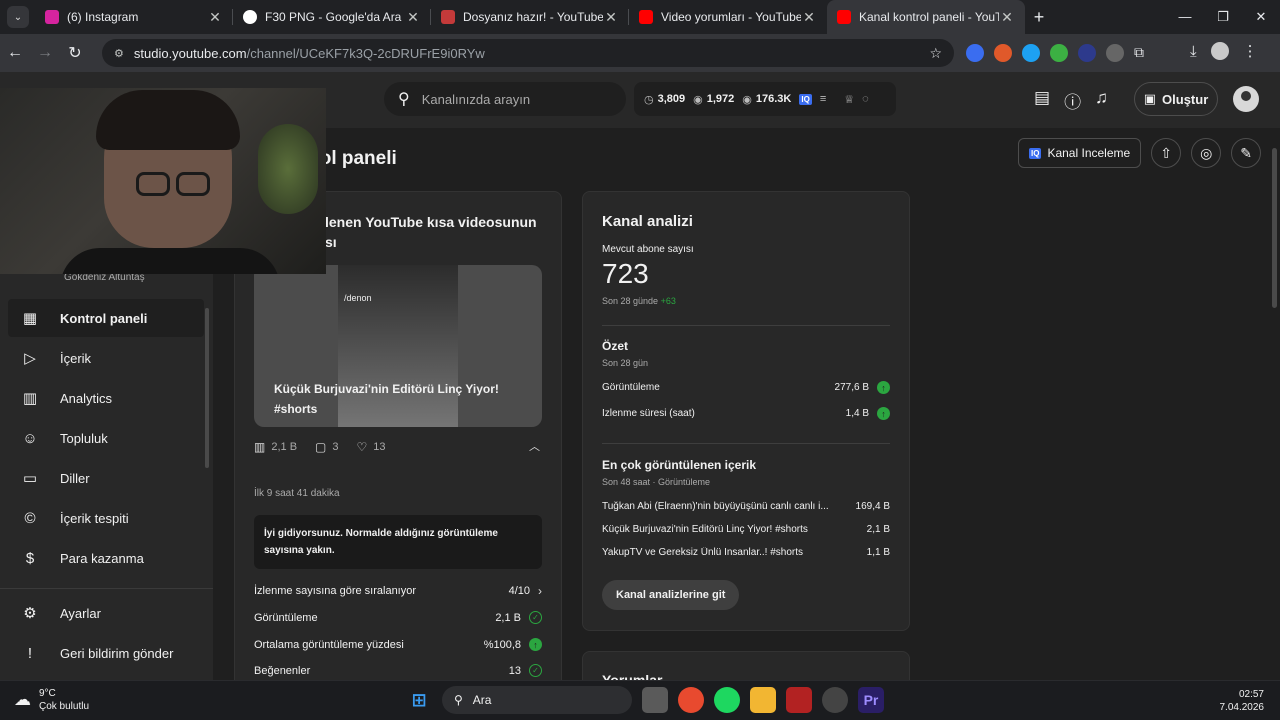  Describe the element at coordinates (18, 17) in the screenshot. I see `tab-search-button: ⌄` at that location.